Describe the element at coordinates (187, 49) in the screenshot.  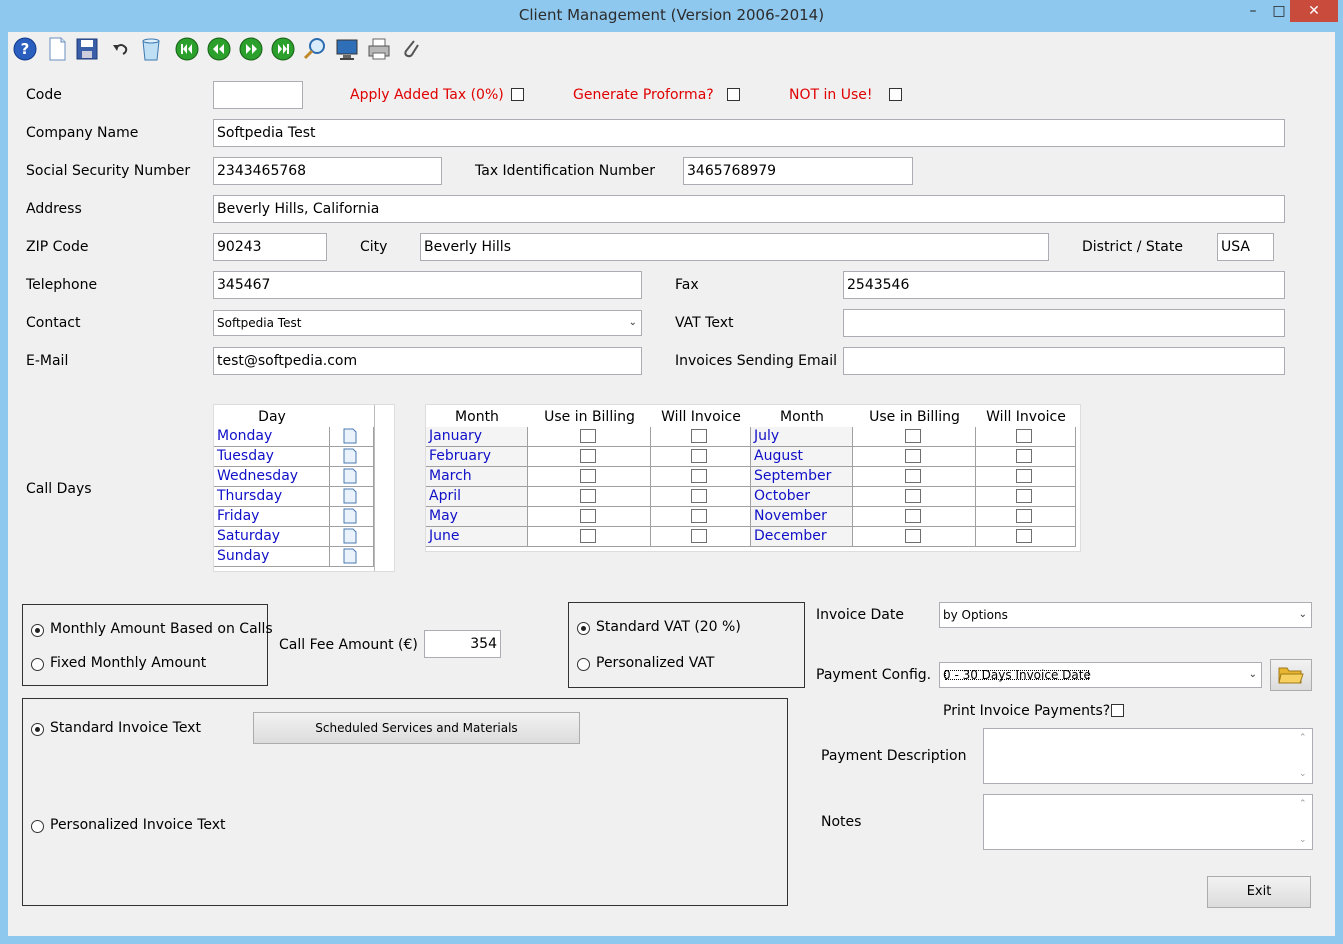
I see `first-icon` at that location.